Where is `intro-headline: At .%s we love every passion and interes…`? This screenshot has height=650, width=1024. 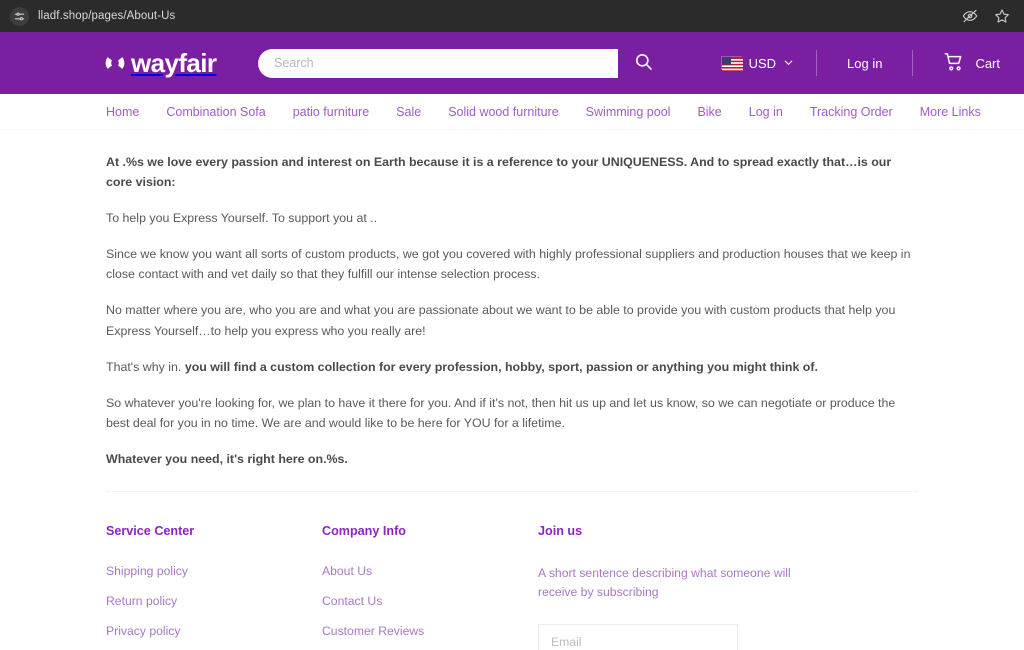 intro-headline: At .%s we love every passion and interes… is located at coordinates (499, 172).